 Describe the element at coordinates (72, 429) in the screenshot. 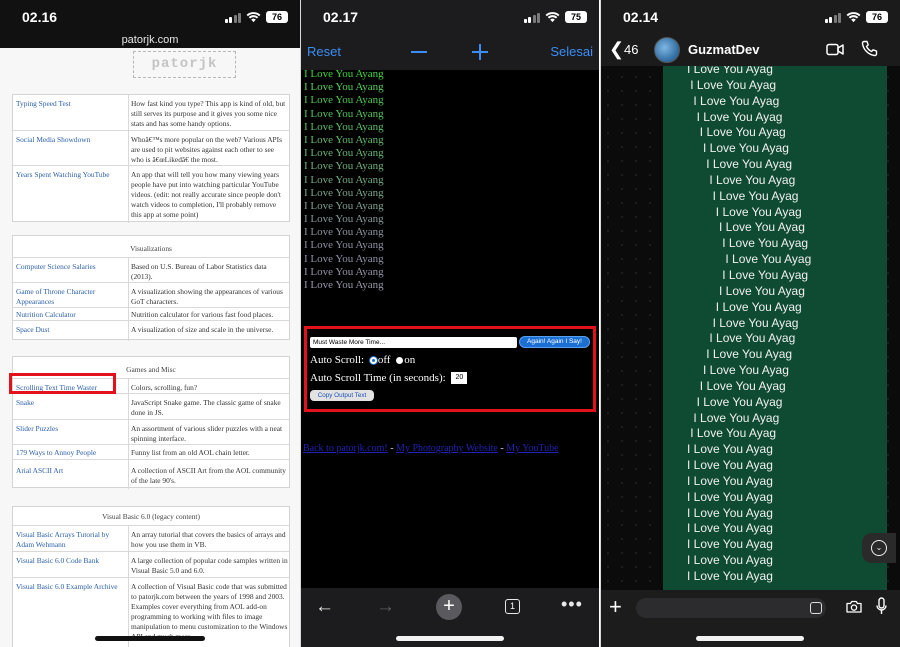

I see `link-slider-puzzles: Slider Puzzles` at that location.